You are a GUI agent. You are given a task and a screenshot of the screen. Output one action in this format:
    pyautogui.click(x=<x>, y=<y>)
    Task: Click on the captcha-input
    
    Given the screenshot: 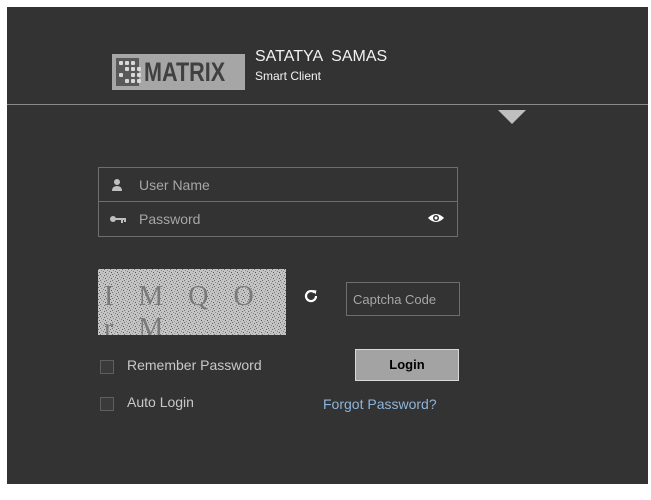 What is the action you would take?
    pyautogui.click(x=403, y=299)
    